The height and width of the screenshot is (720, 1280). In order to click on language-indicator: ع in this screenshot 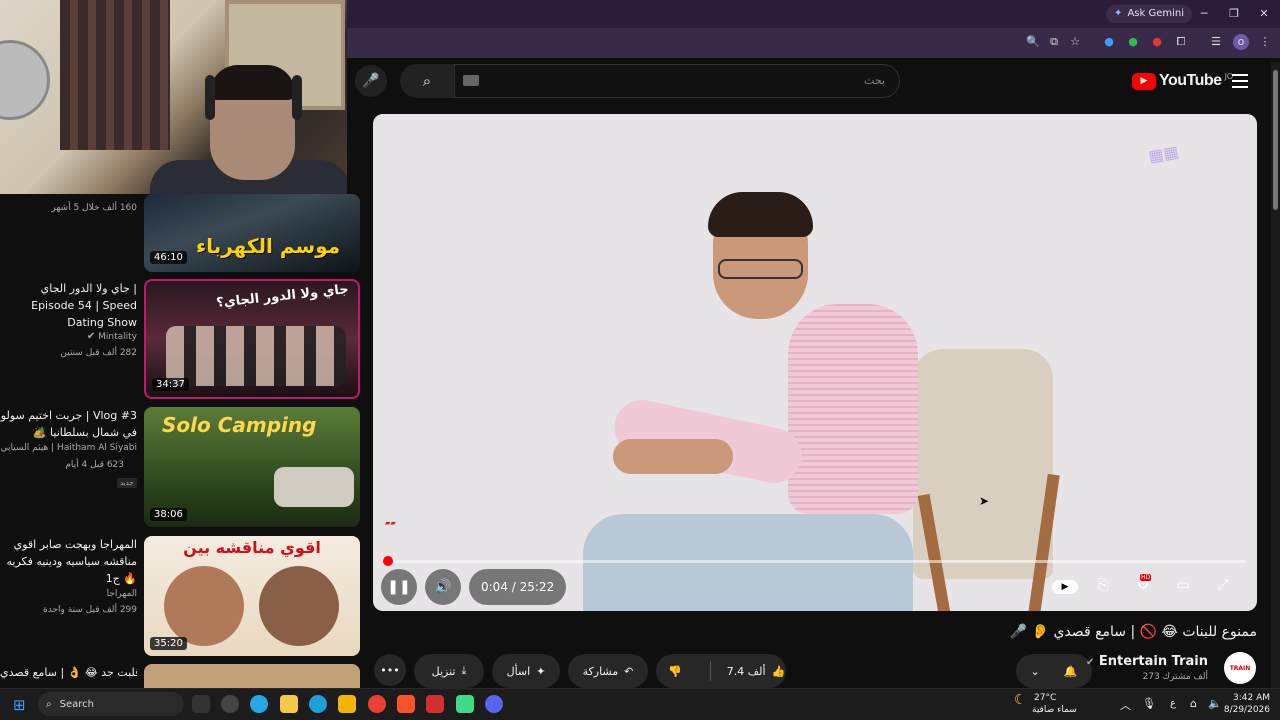, I will do `click(1173, 703)`.